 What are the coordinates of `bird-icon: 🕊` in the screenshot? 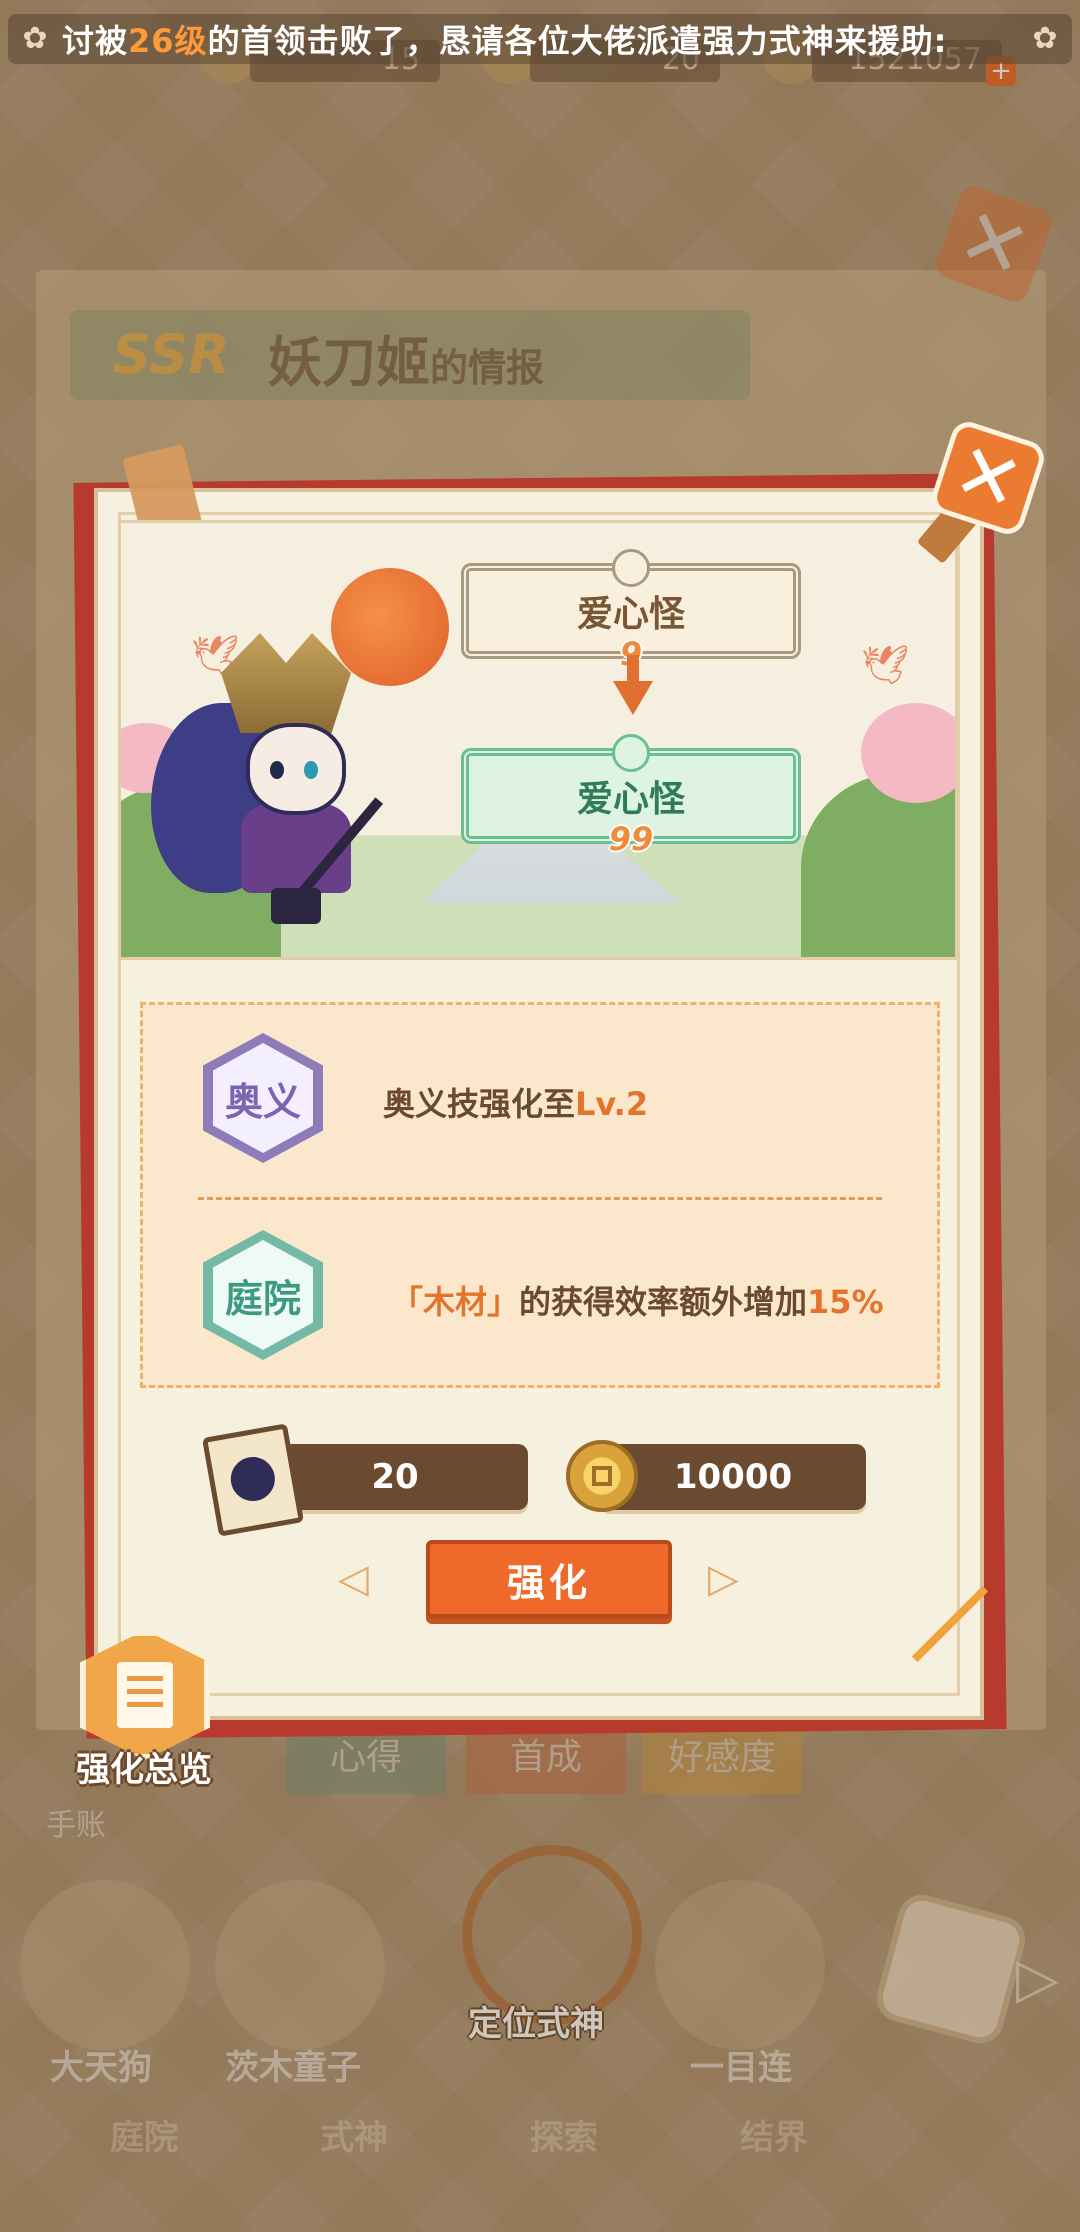 It's located at (885, 665).